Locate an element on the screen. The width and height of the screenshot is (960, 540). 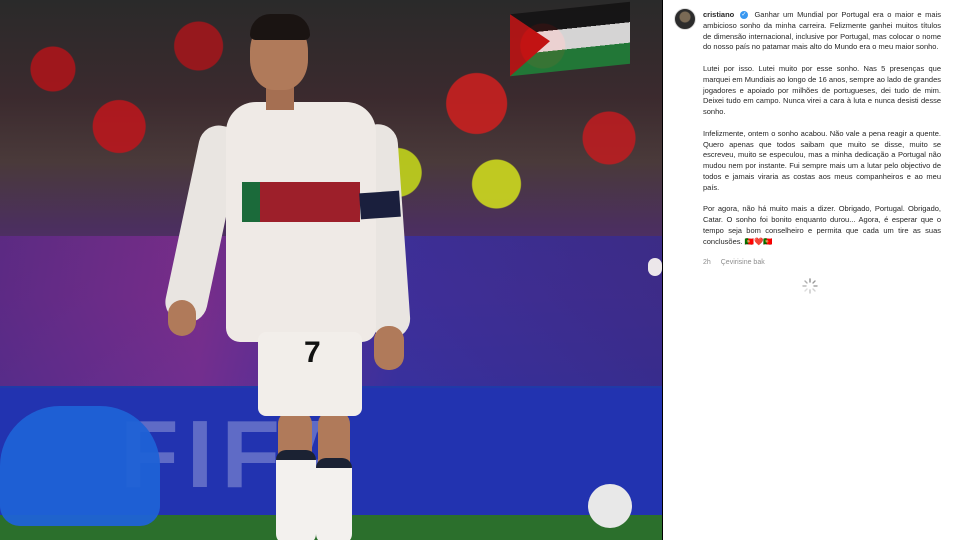
like-heart-bubble is located at coordinates (655, 267).